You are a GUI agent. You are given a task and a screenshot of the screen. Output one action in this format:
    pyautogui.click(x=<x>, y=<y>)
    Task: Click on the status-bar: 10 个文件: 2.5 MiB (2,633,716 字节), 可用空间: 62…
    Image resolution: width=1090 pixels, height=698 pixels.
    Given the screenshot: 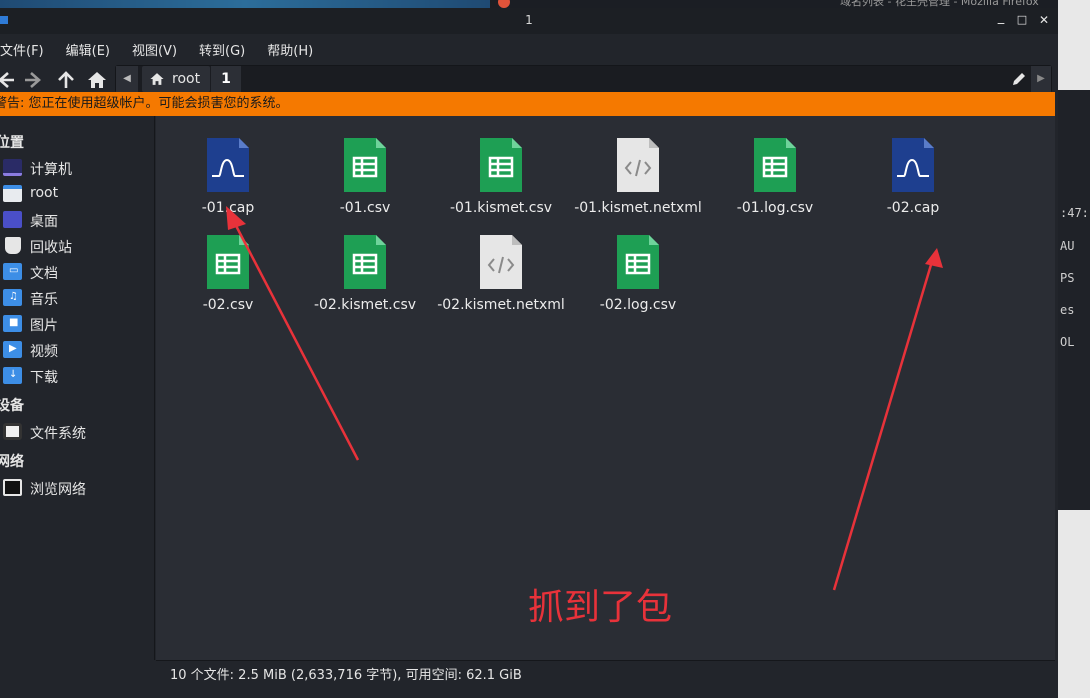 What is the action you would take?
    pyautogui.click(x=605, y=675)
    